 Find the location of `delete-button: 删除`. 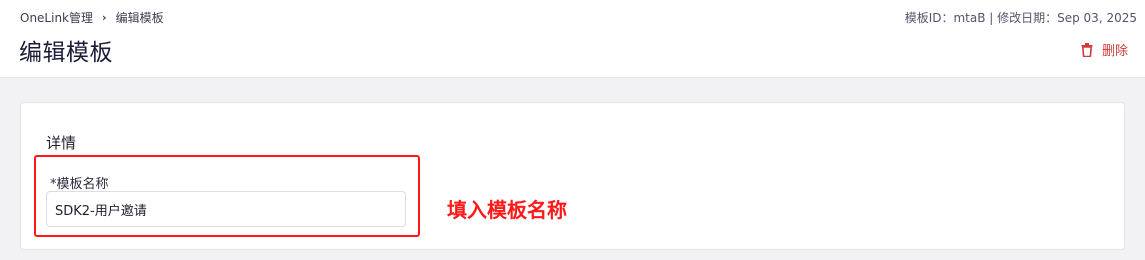

delete-button: 删除 is located at coordinates (1104, 49).